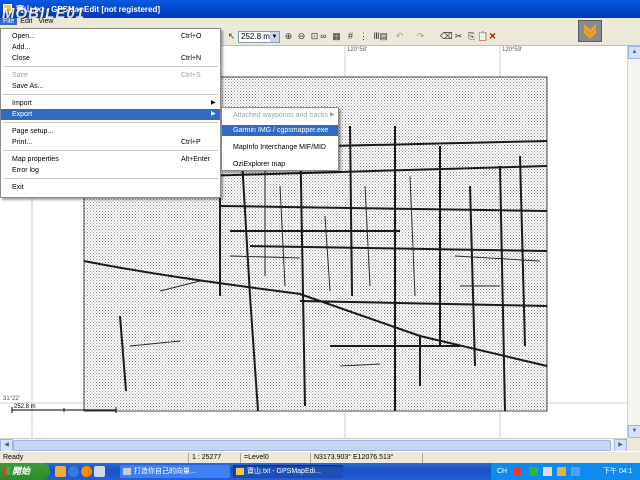 The height and width of the screenshot is (480, 640). I want to click on export-big-button, so click(590, 31).